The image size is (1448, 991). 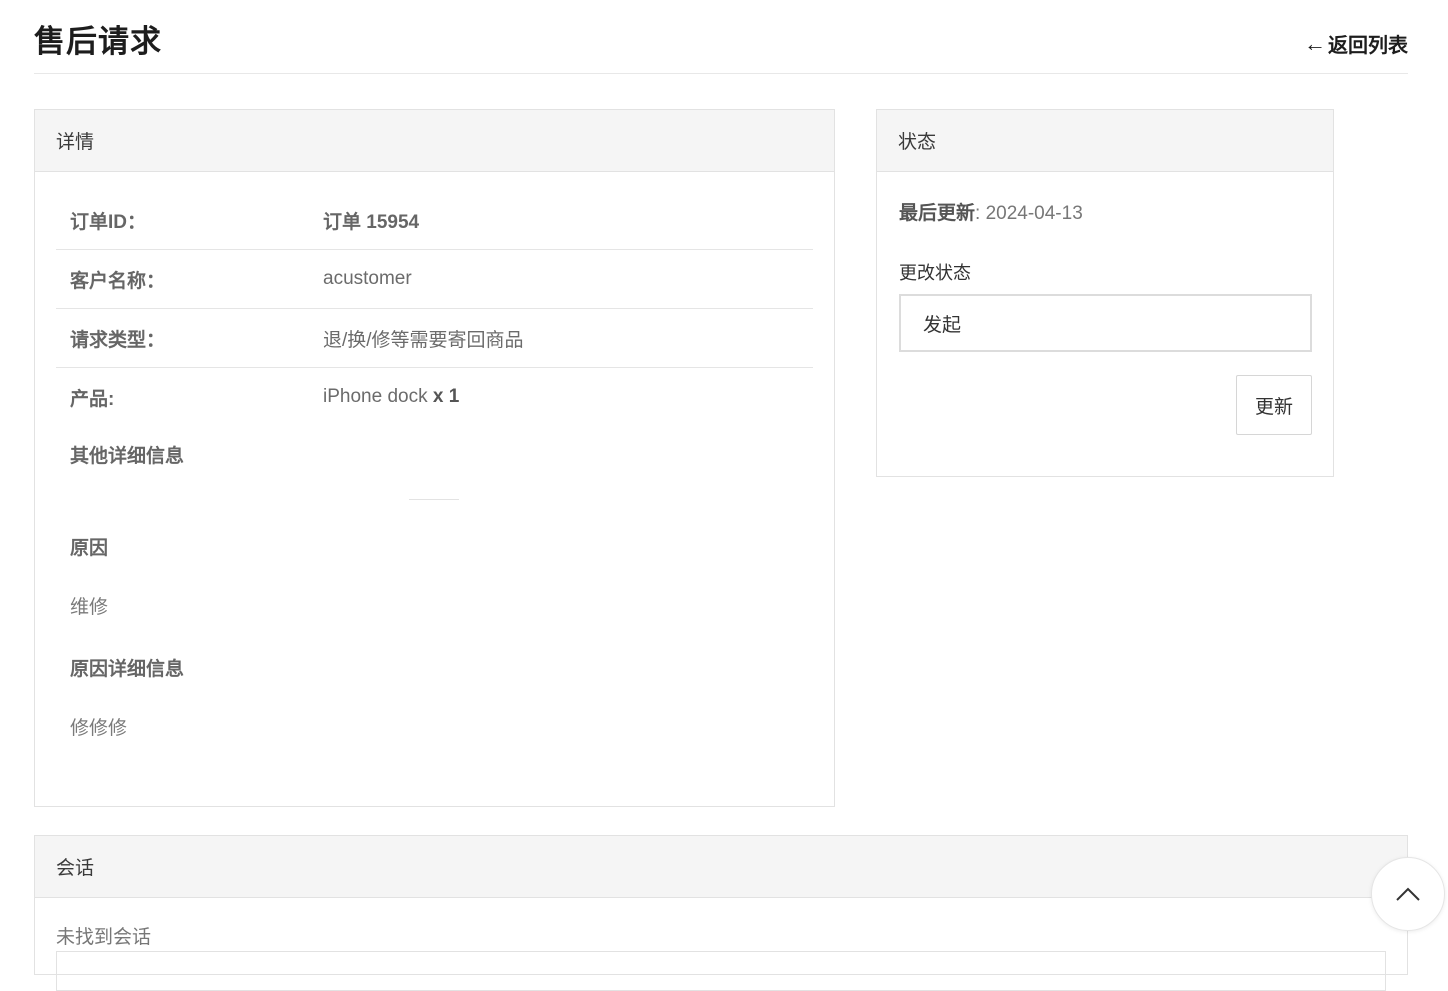 I want to click on product-label: 产品:, so click(x=92, y=399).